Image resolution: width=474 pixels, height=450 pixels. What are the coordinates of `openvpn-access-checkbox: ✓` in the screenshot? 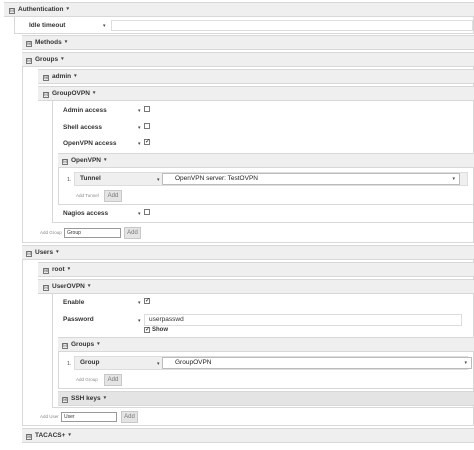 It's located at (147, 142).